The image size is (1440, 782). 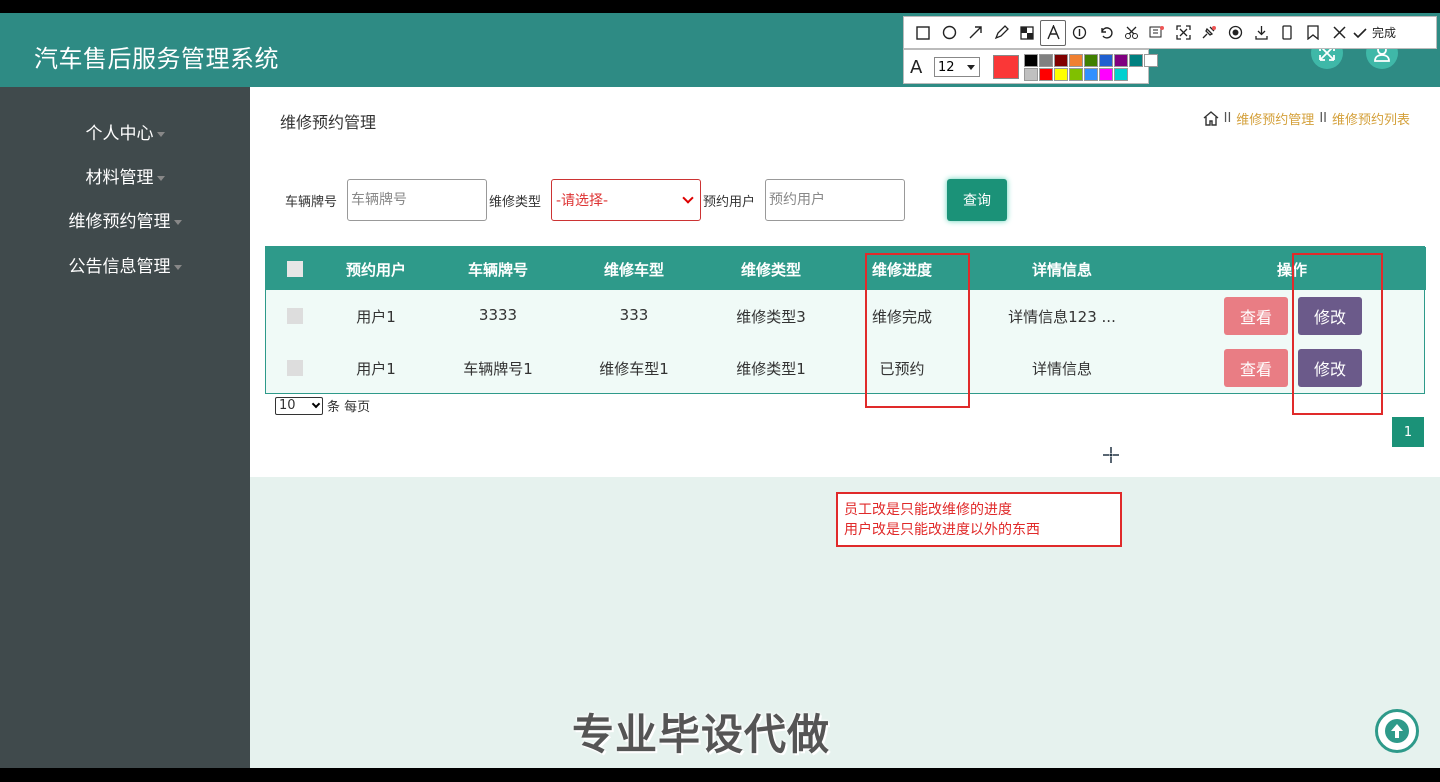 I want to click on text-style-bar: A 12, so click(x=1030, y=66).